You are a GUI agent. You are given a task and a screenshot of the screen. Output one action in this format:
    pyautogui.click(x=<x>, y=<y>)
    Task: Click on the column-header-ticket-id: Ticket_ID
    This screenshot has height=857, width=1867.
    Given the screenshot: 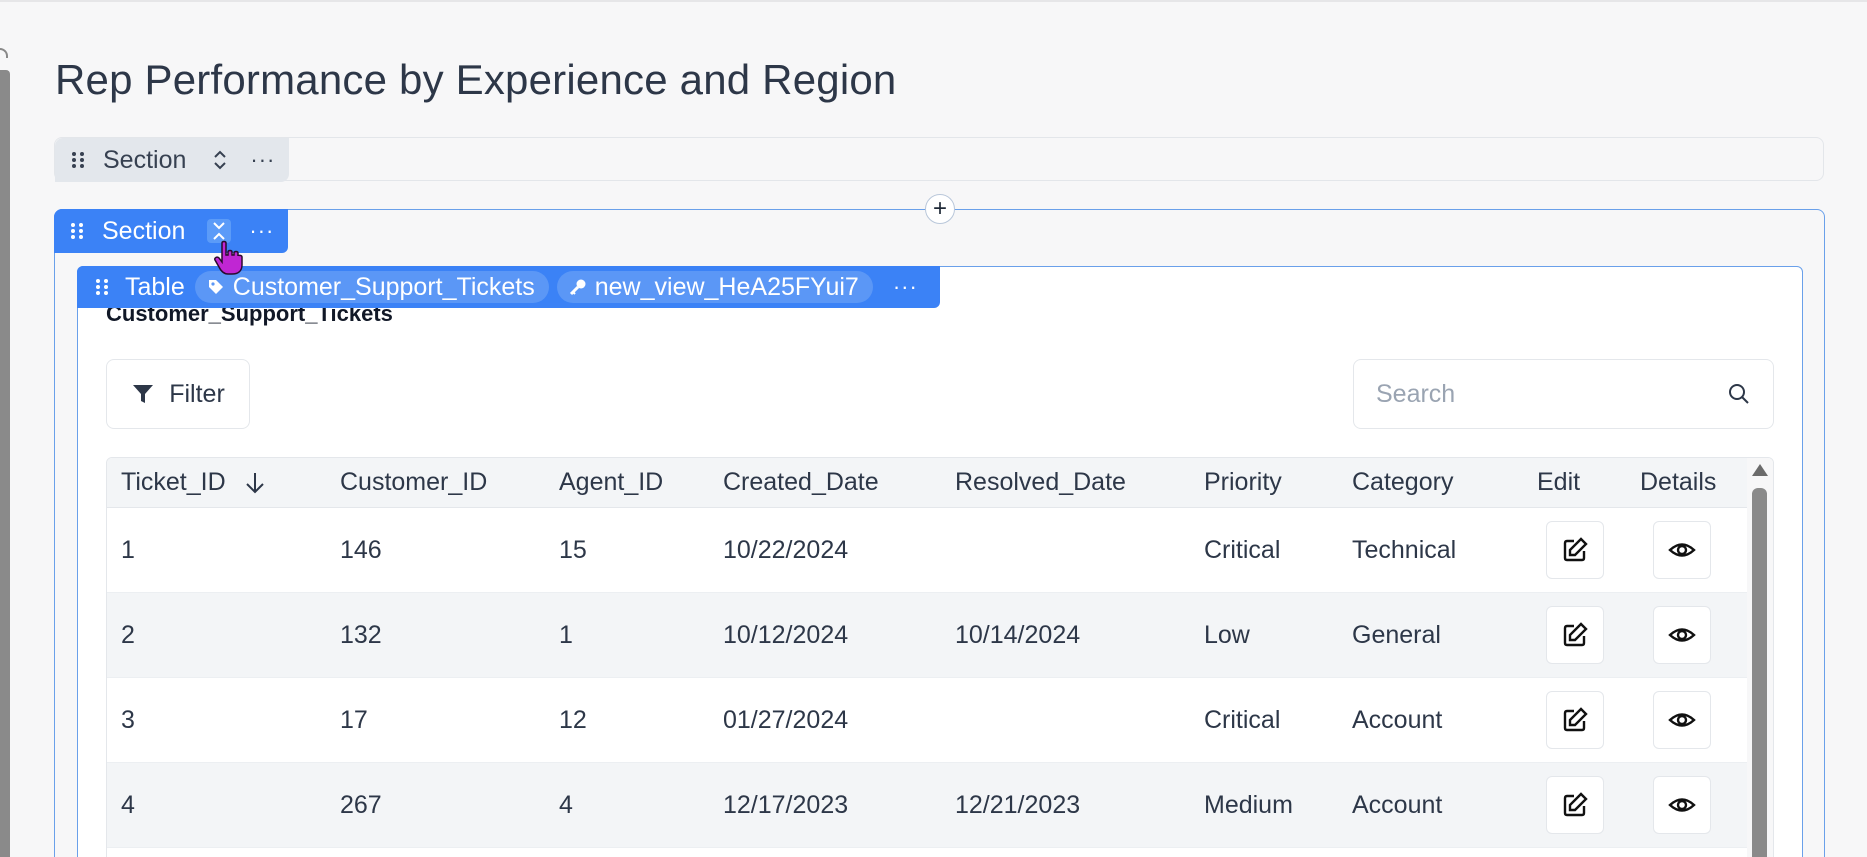 What is the action you would take?
    pyautogui.click(x=216, y=482)
    